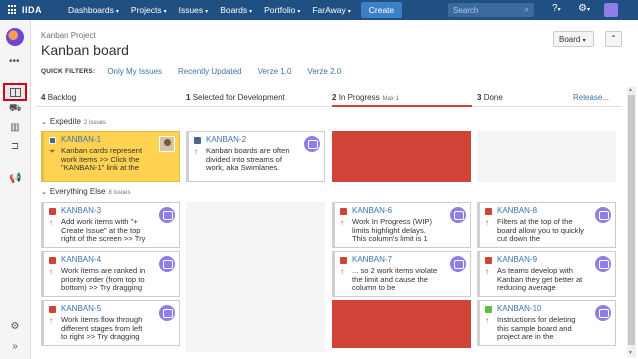  What do you see at coordinates (519, 308) in the screenshot?
I see `issue-key: KANBAN-10` at bounding box center [519, 308].